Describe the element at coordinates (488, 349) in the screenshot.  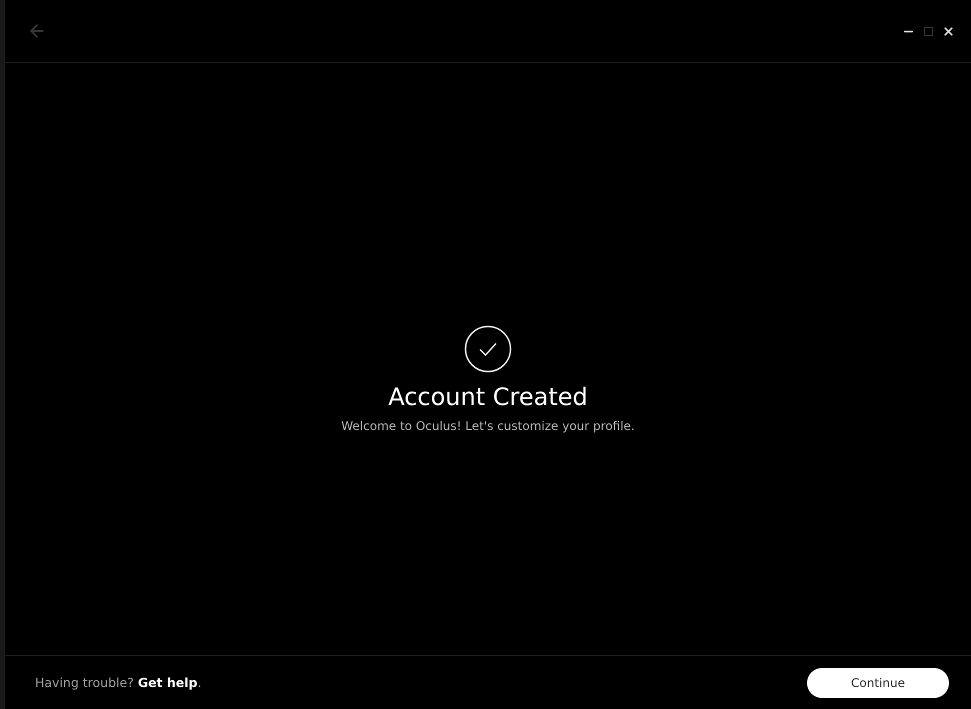
I see `checkmark-icon` at that location.